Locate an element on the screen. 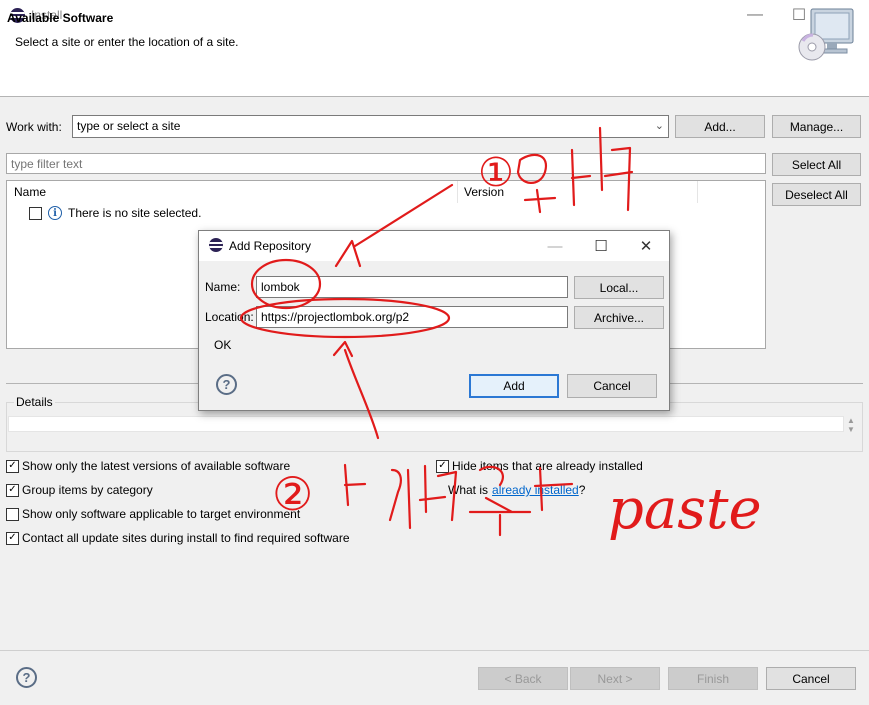 This screenshot has height=705, width=869. name-label: Name: is located at coordinates (223, 287).